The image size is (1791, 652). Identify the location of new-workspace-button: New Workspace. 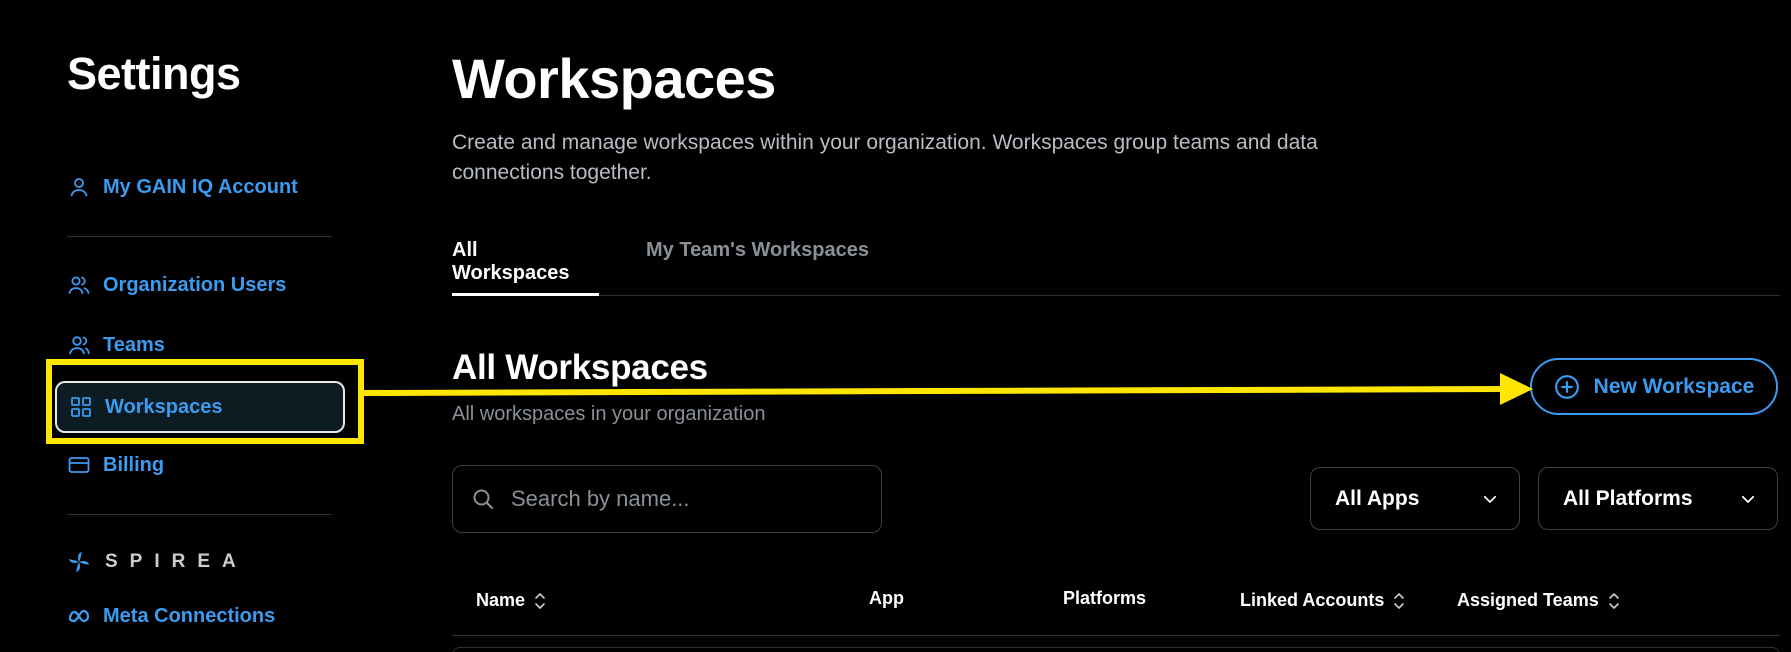
(1654, 386).